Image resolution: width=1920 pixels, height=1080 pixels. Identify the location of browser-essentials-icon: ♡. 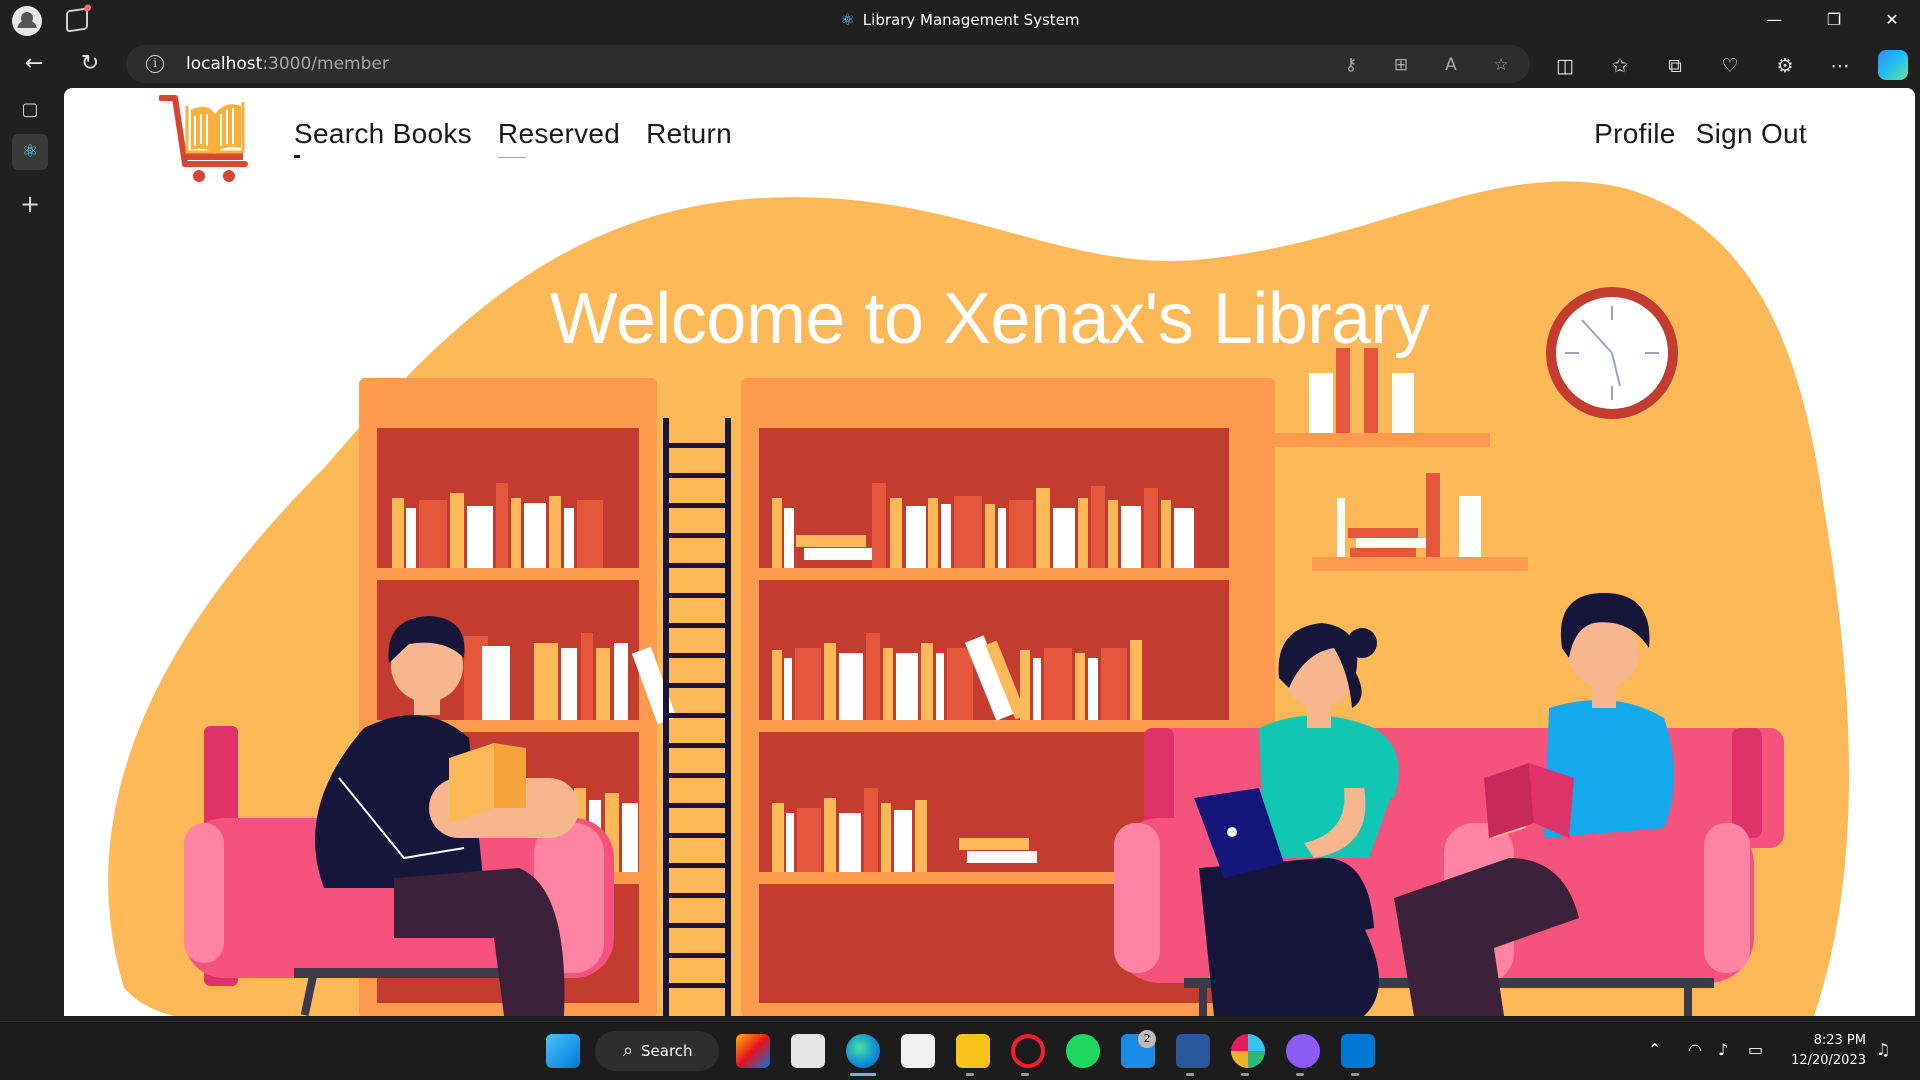
(1730, 66).